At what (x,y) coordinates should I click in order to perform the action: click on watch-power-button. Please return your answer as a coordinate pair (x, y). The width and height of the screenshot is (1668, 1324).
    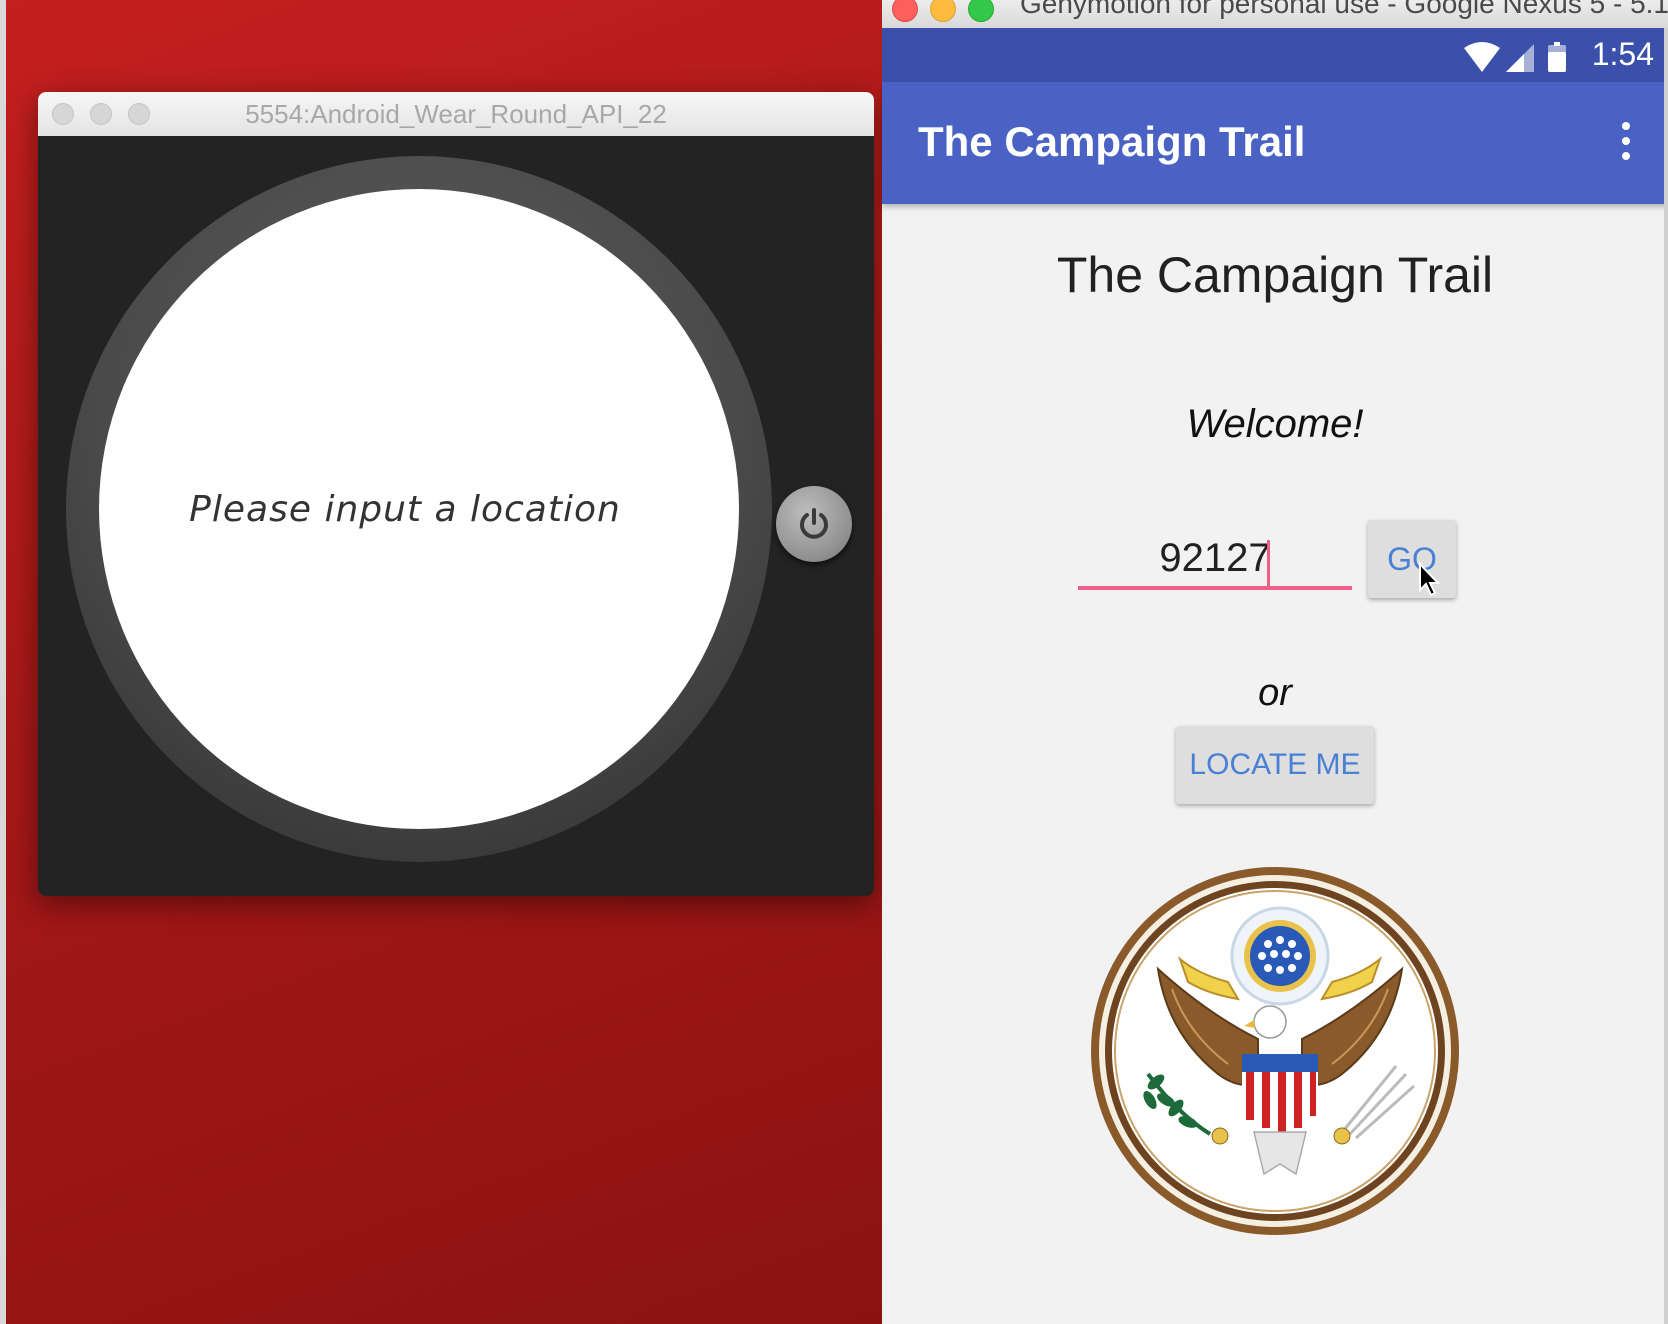
    Looking at the image, I should click on (814, 524).